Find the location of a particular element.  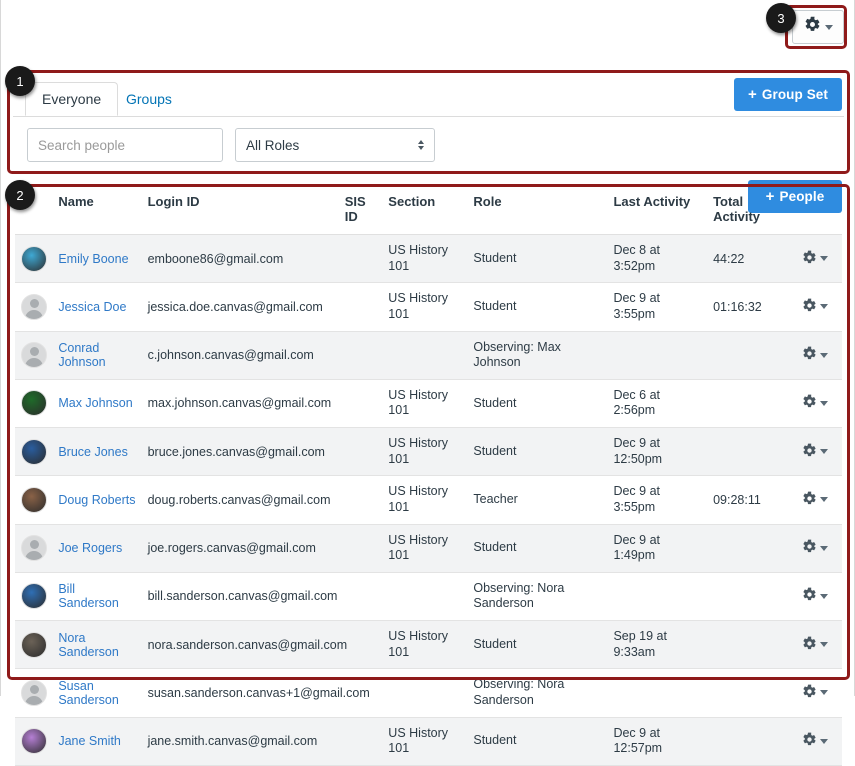

user-name-link: Joe Rogers is located at coordinates (90, 548).